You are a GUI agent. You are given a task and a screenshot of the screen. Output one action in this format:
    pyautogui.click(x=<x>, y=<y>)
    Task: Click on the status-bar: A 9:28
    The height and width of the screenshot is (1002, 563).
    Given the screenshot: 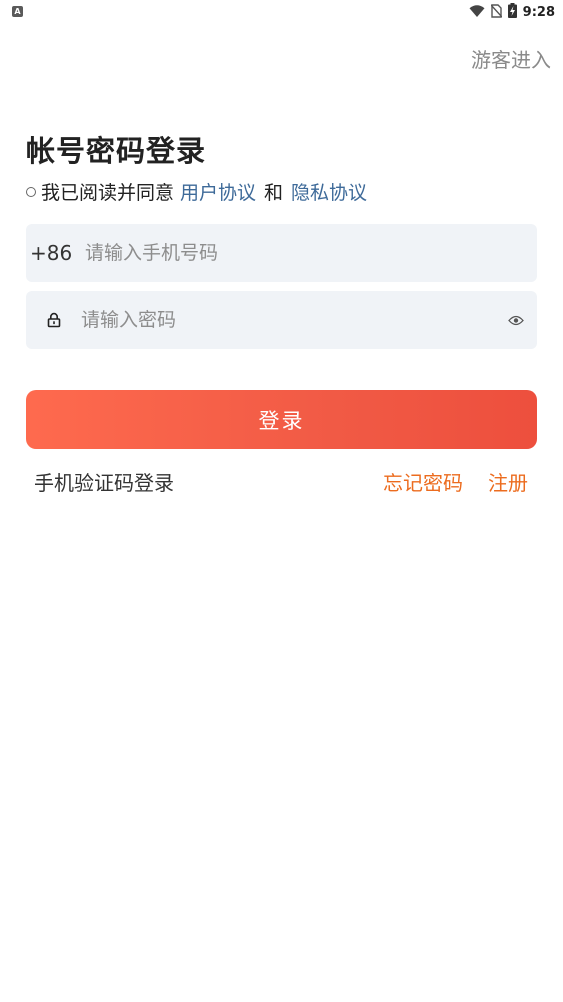 What is the action you would take?
    pyautogui.click(x=281, y=12)
    